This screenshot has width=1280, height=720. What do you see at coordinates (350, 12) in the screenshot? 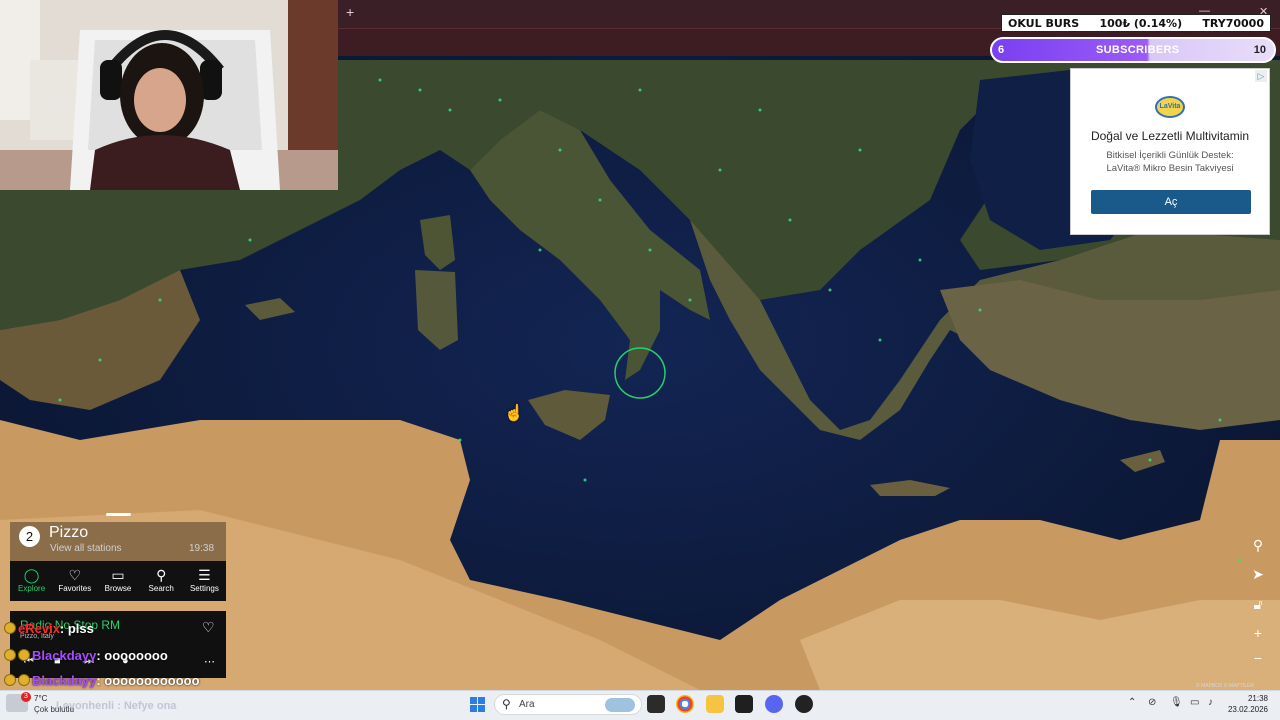
I see `new-tab-button: +` at bounding box center [350, 12].